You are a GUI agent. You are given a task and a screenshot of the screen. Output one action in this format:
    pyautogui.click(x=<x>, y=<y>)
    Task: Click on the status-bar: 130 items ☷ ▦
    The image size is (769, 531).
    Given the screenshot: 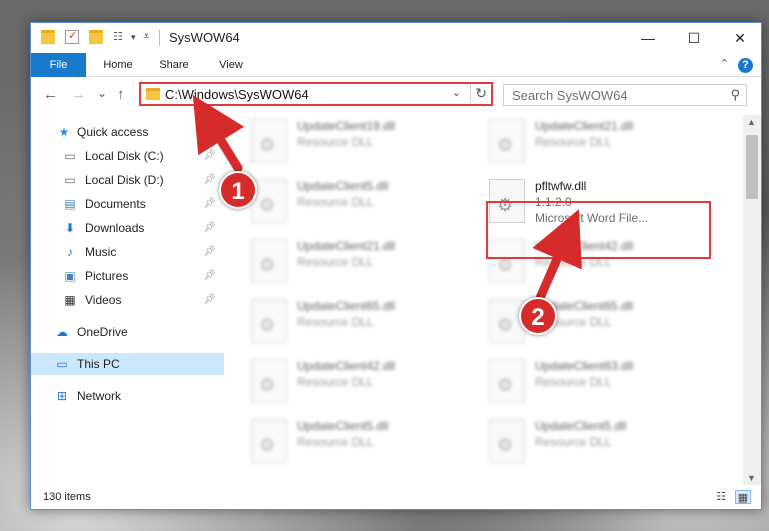 What is the action you would take?
    pyautogui.click(x=396, y=498)
    